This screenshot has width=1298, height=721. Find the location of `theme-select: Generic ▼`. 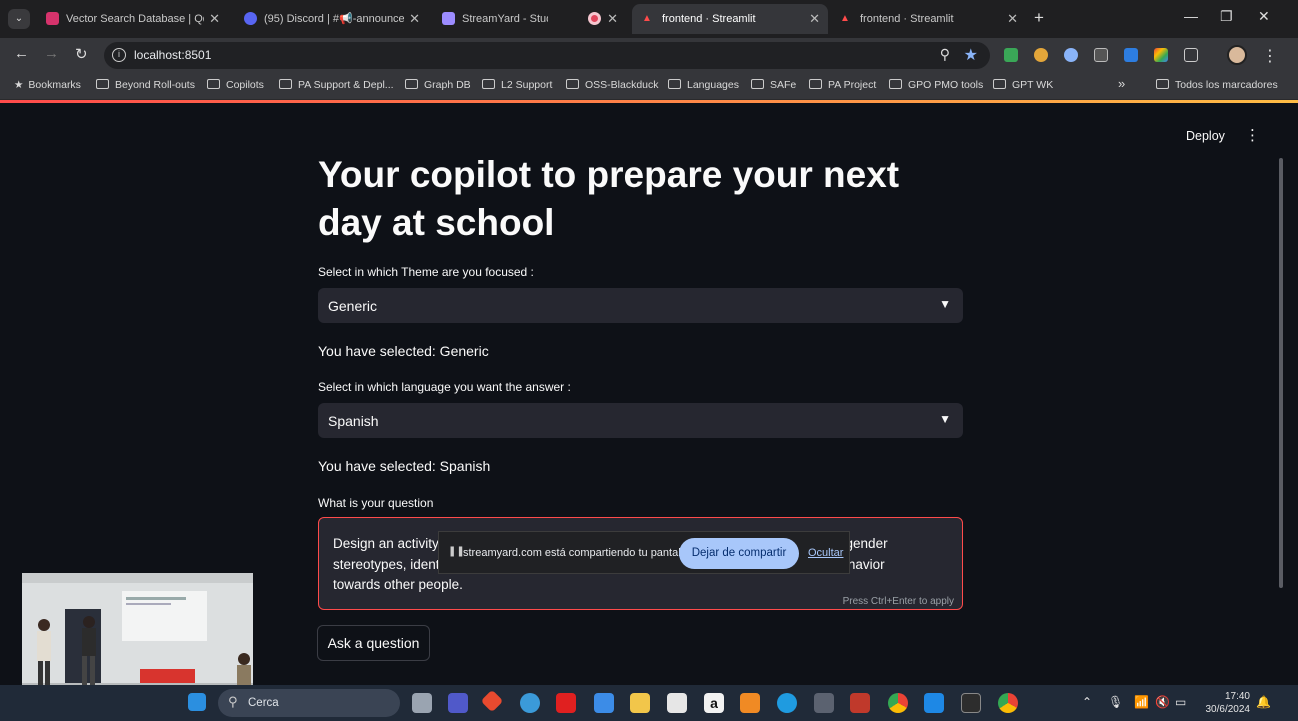

theme-select: Generic ▼ is located at coordinates (640, 305).